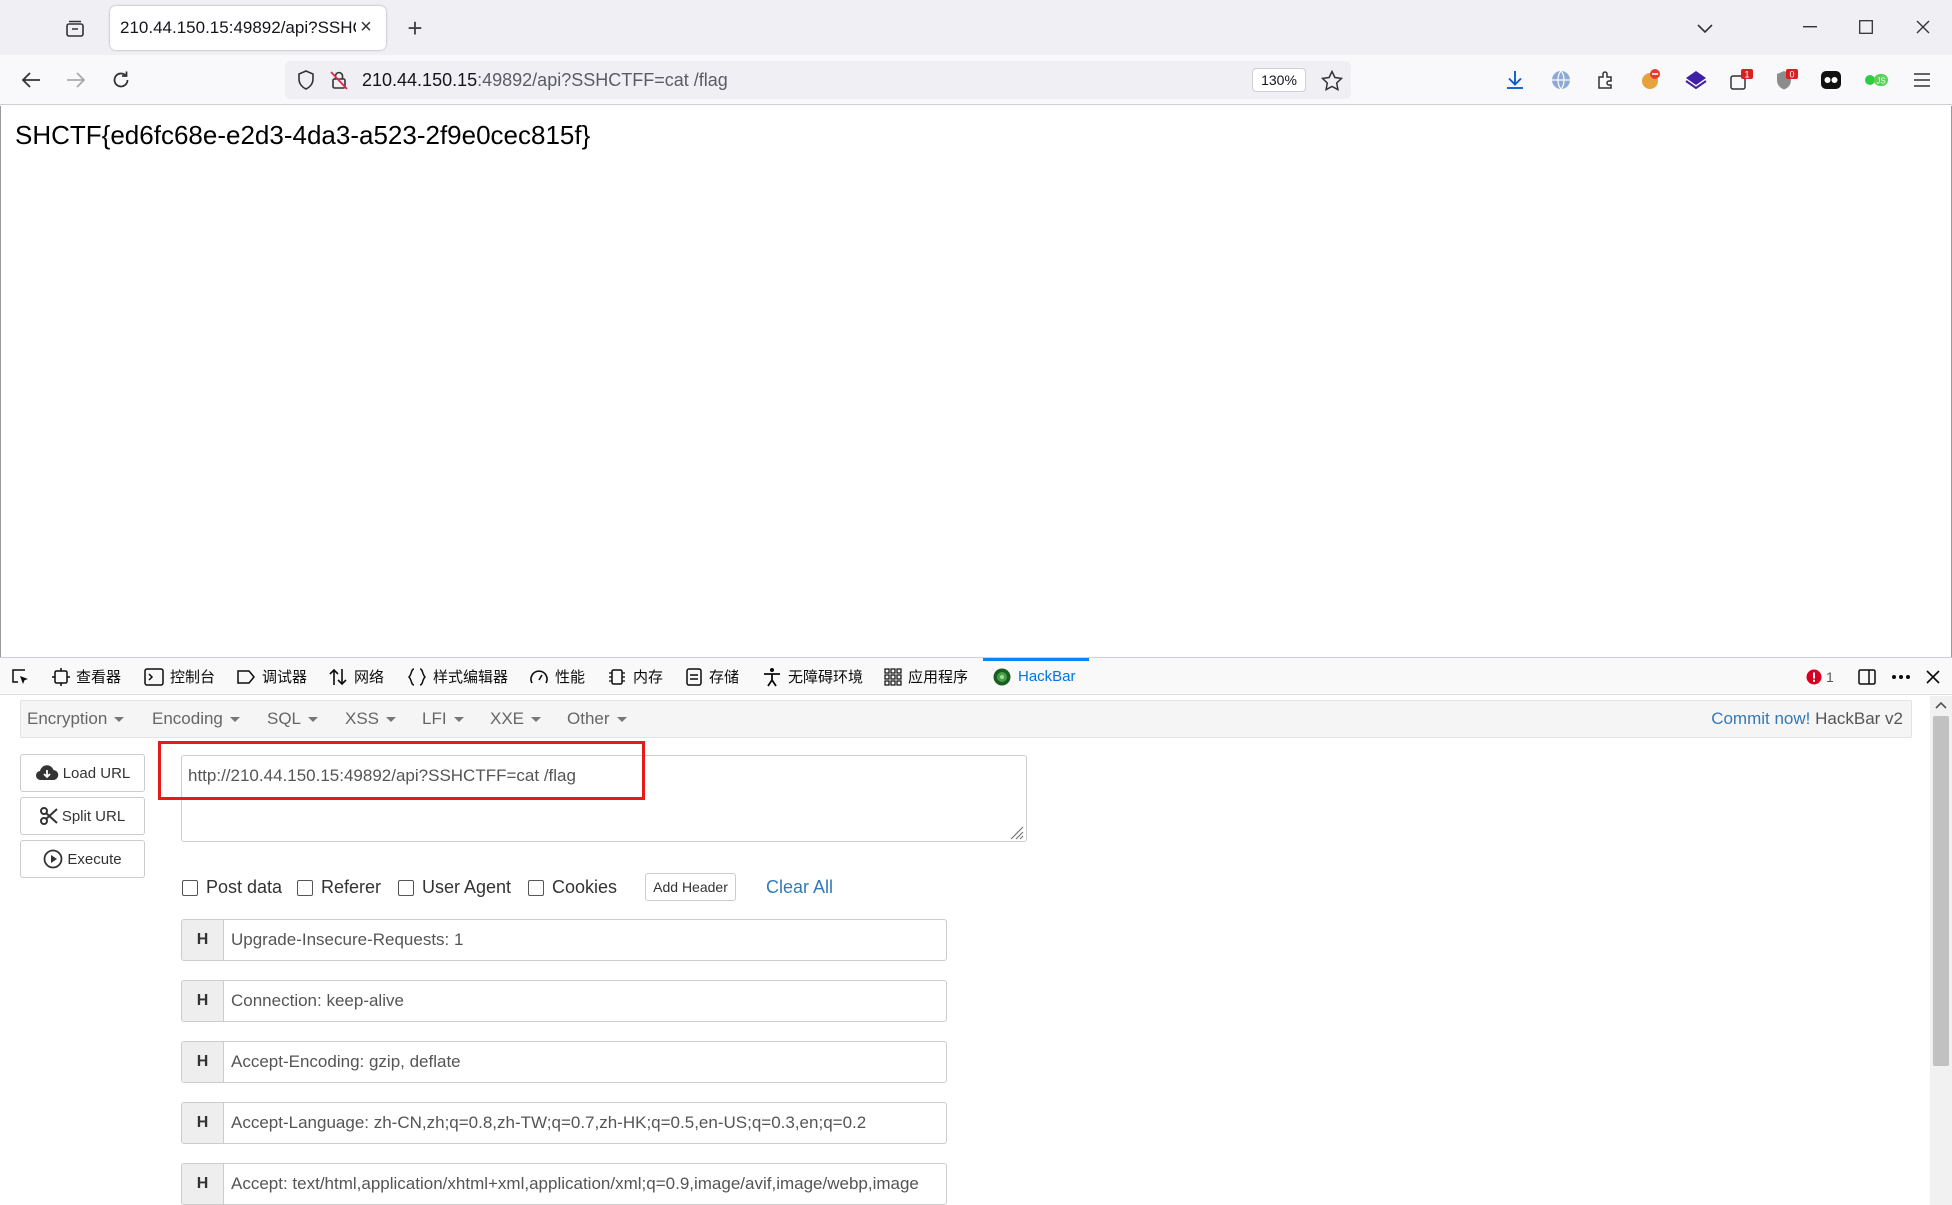 This screenshot has width=1952, height=1205. What do you see at coordinates (572, 887) in the screenshot?
I see `cookies-checkbox: Cookies` at bounding box center [572, 887].